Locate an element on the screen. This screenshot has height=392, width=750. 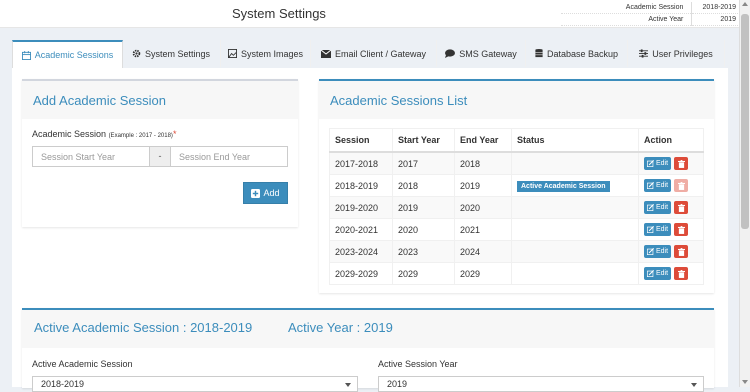
active-session-title: Active Academic Session : 2018-2019 is located at coordinates (143, 327).